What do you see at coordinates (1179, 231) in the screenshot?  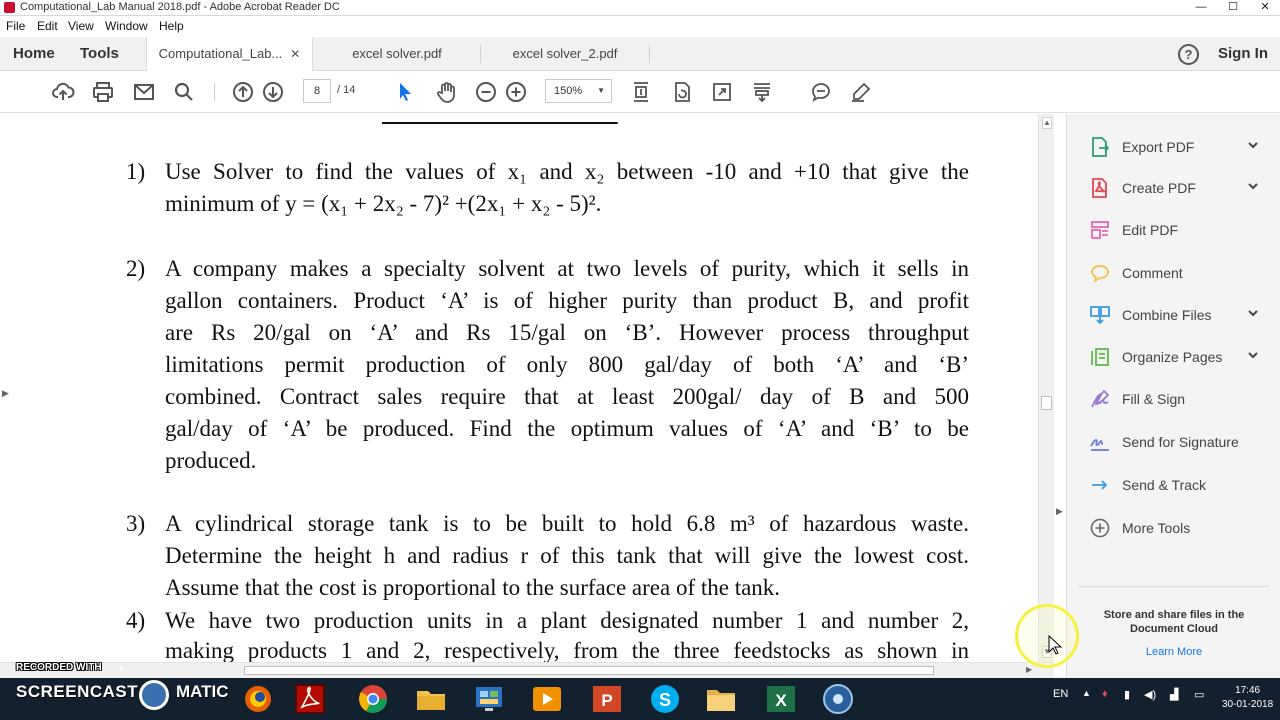 I see `tool-edit-pdf: Edit PDF` at bounding box center [1179, 231].